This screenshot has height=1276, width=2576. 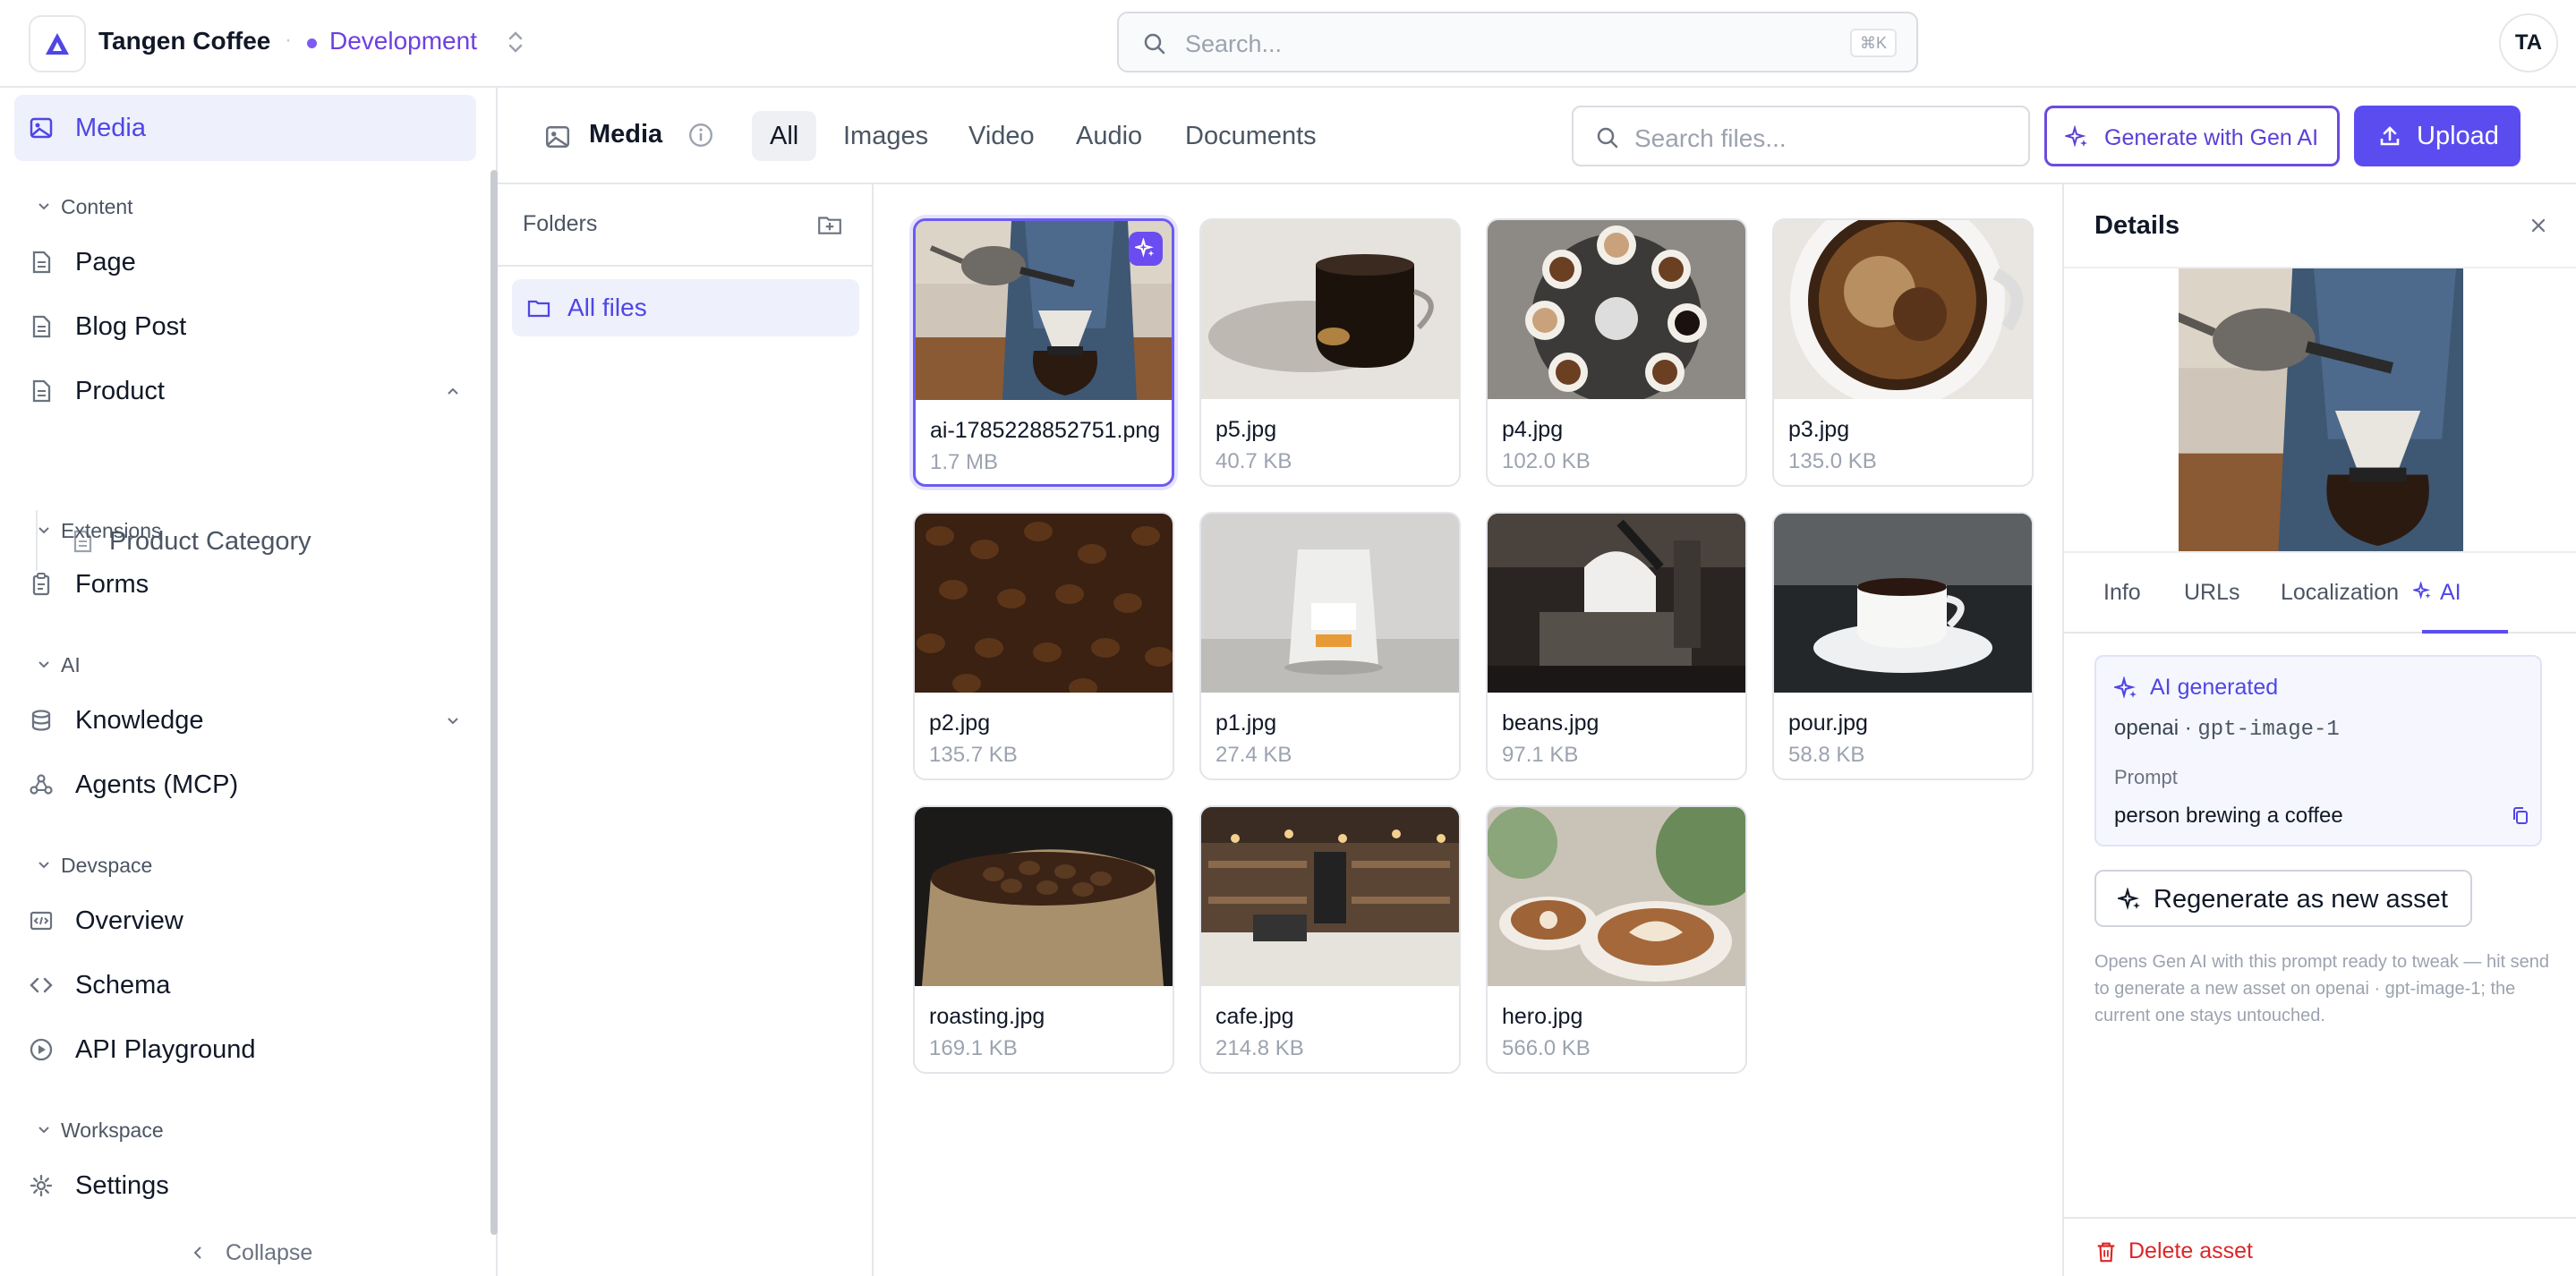 I want to click on environment-name: Development, so click(x=403, y=41).